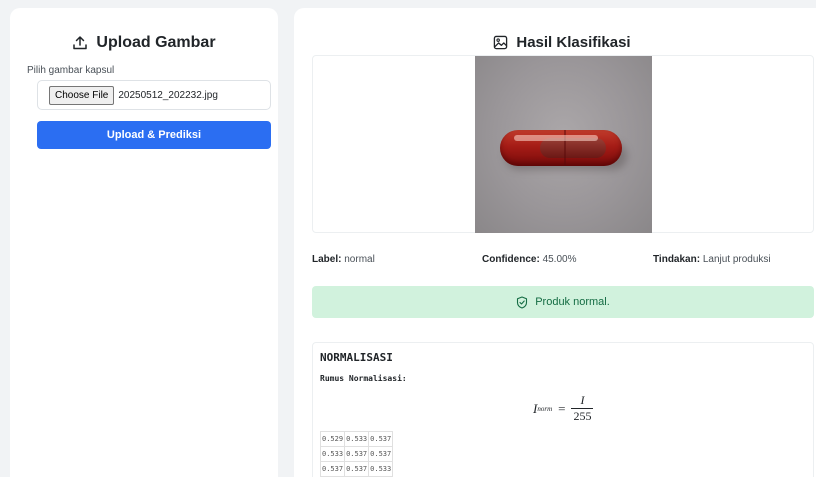 This screenshot has width=816, height=477. I want to click on normalization-formula: I norm = I 255, so click(563, 408).